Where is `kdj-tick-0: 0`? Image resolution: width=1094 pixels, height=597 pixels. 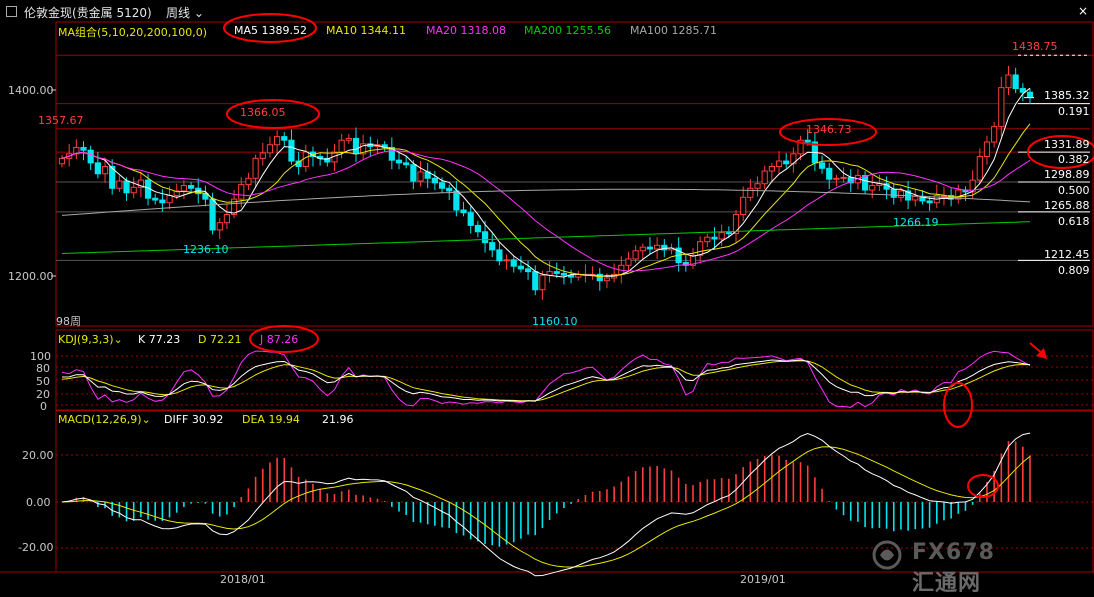 kdj-tick-0: 0 is located at coordinates (43, 406).